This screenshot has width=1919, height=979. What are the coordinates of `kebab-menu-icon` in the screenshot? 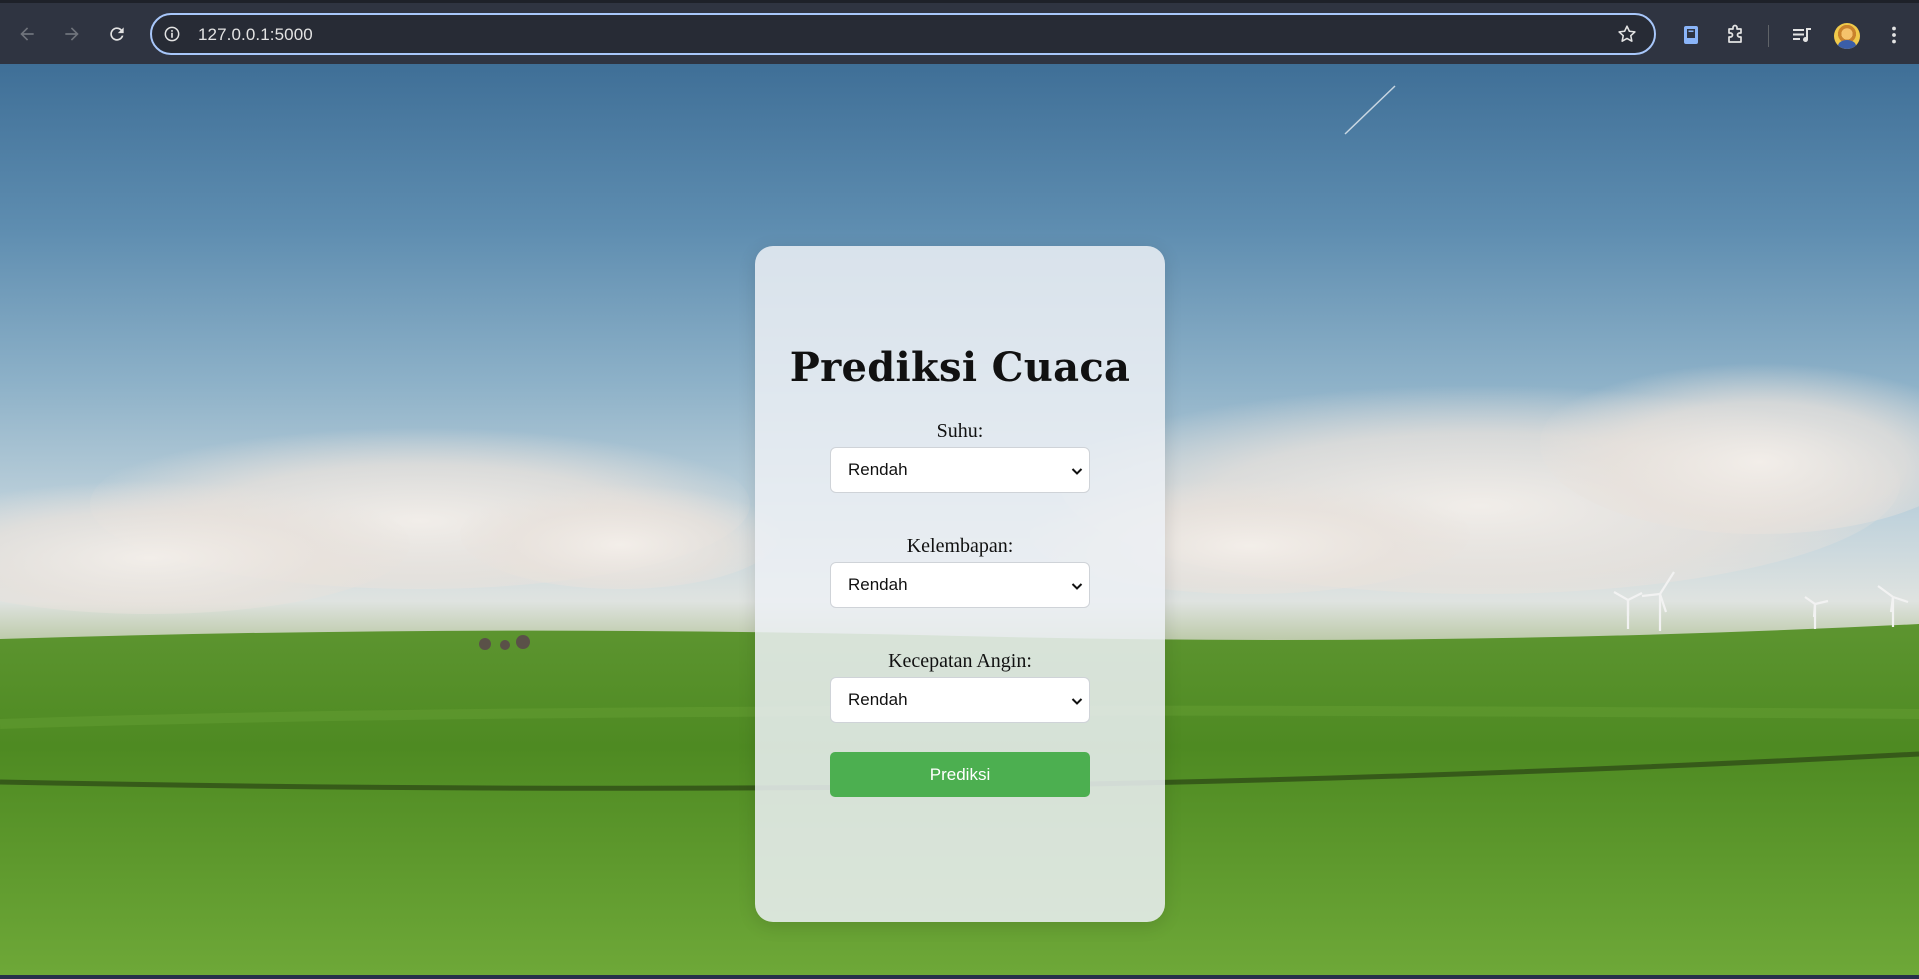 It's located at (1894, 35).